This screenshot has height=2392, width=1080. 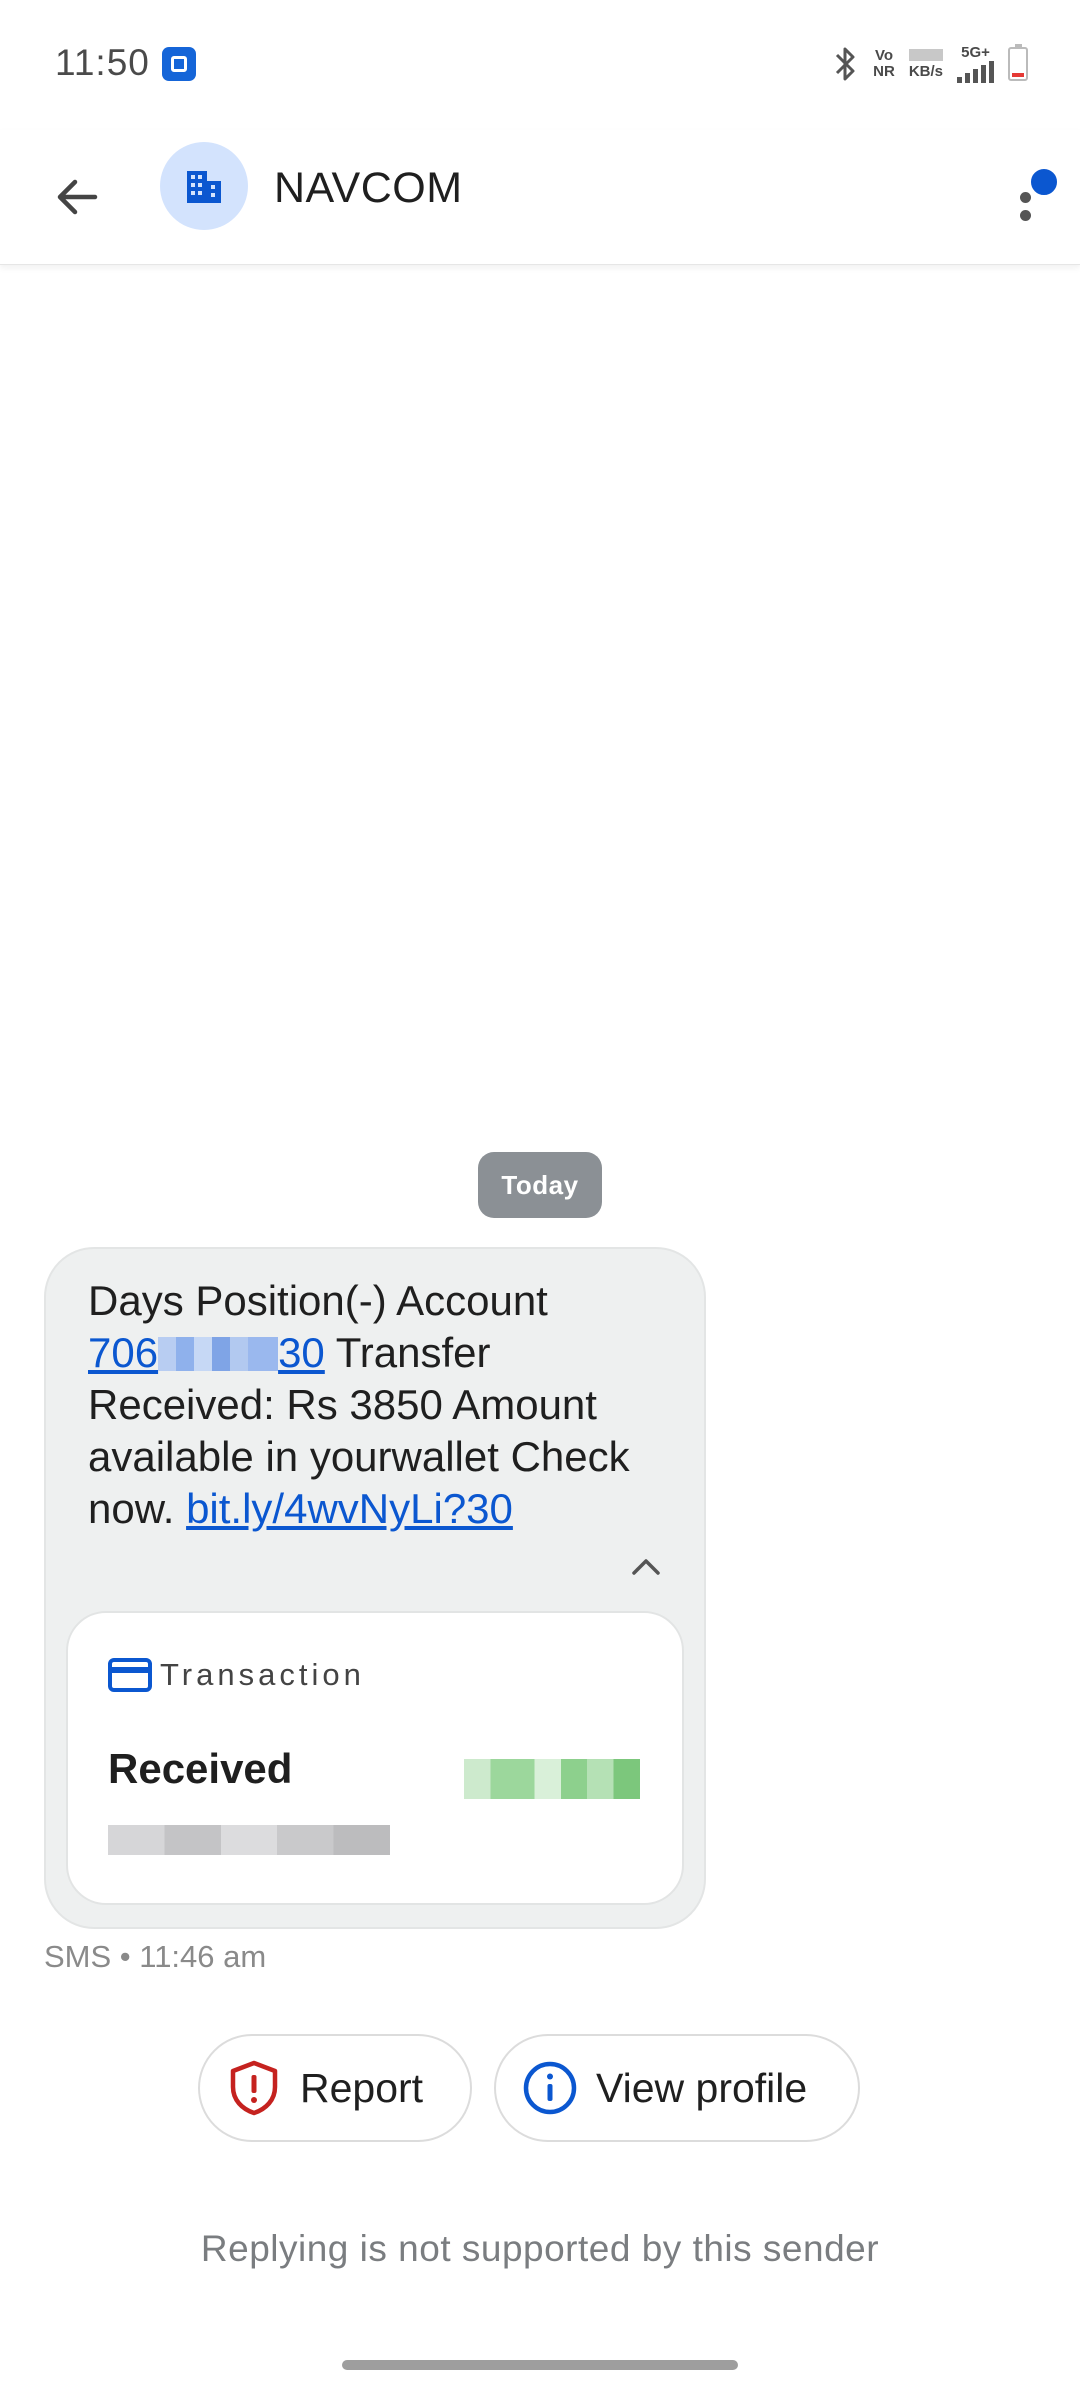 What do you see at coordinates (362, 2087) in the screenshot?
I see `report-label: Report` at bounding box center [362, 2087].